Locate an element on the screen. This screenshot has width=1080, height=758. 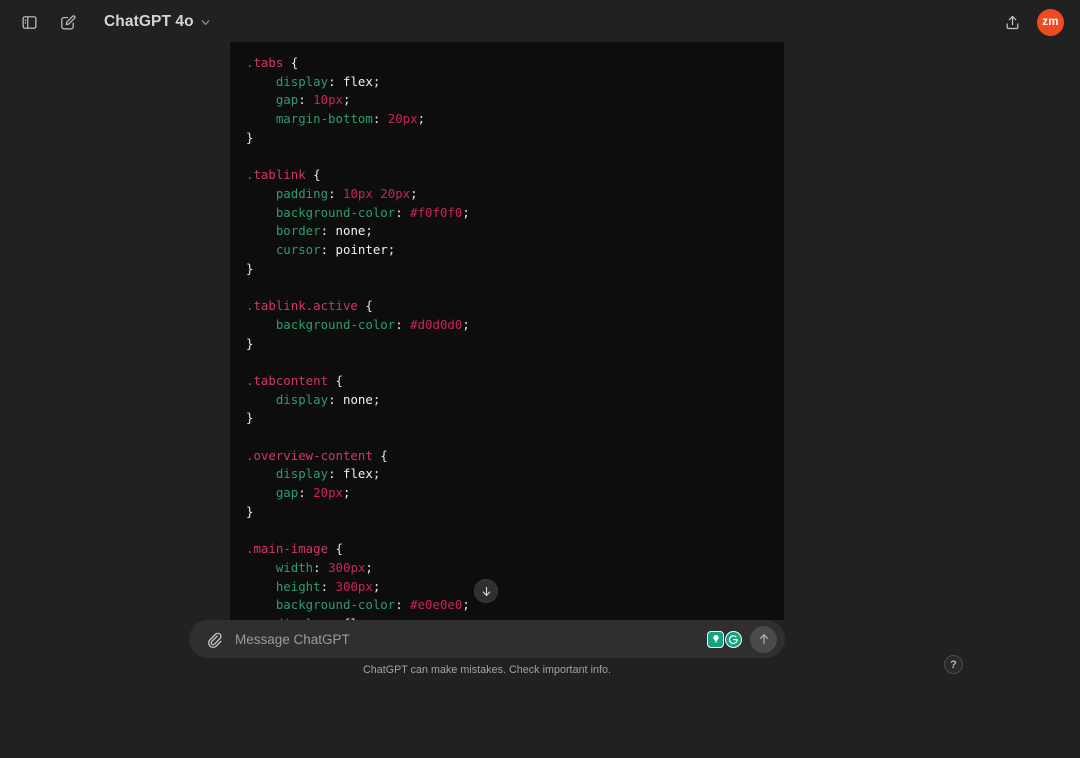
code-line: .tablink { is located at coordinates (507, 175).